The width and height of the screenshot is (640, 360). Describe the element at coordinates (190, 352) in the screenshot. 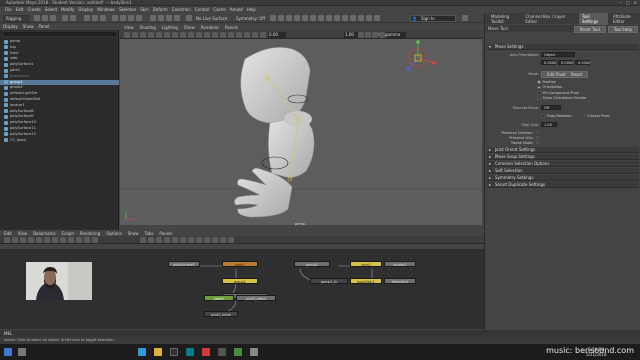

I see `maya-app-icon` at that location.